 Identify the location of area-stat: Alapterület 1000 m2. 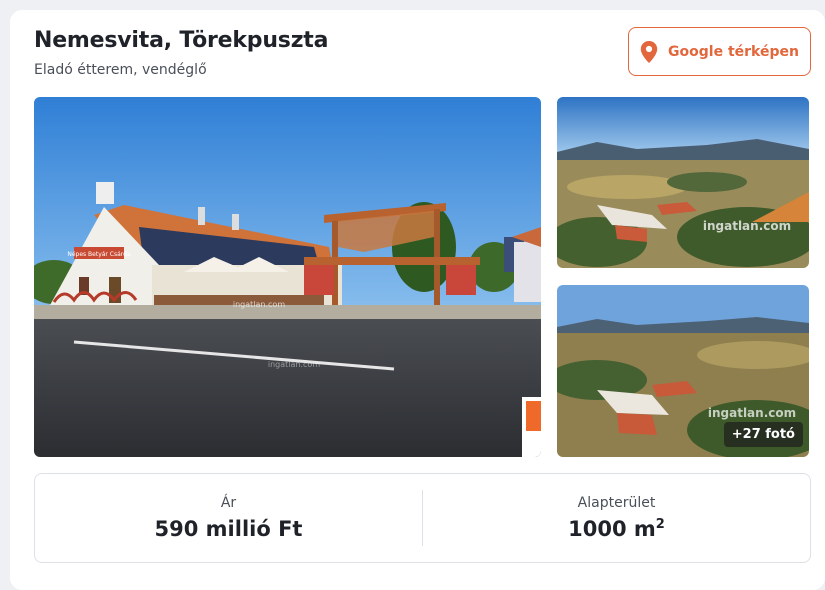
(616, 518).